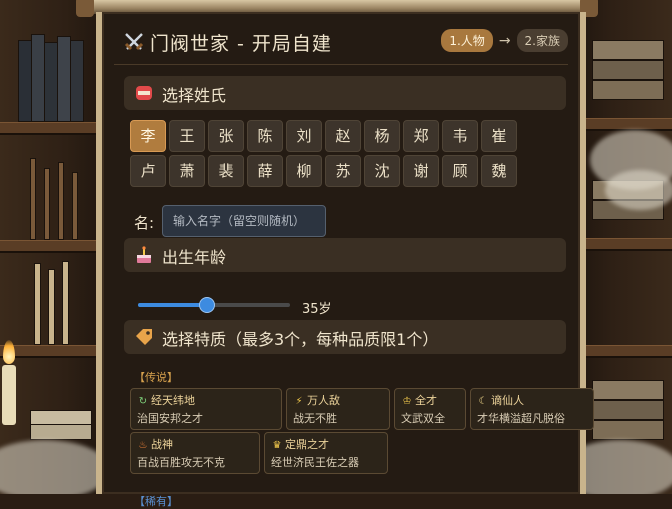 This screenshot has height=509, width=672. What do you see at coordinates (206, 409) in the screenshot?
I see `trait-card: ↻ 经天纬地治国安邦之才` at bounding box center [206, 409].